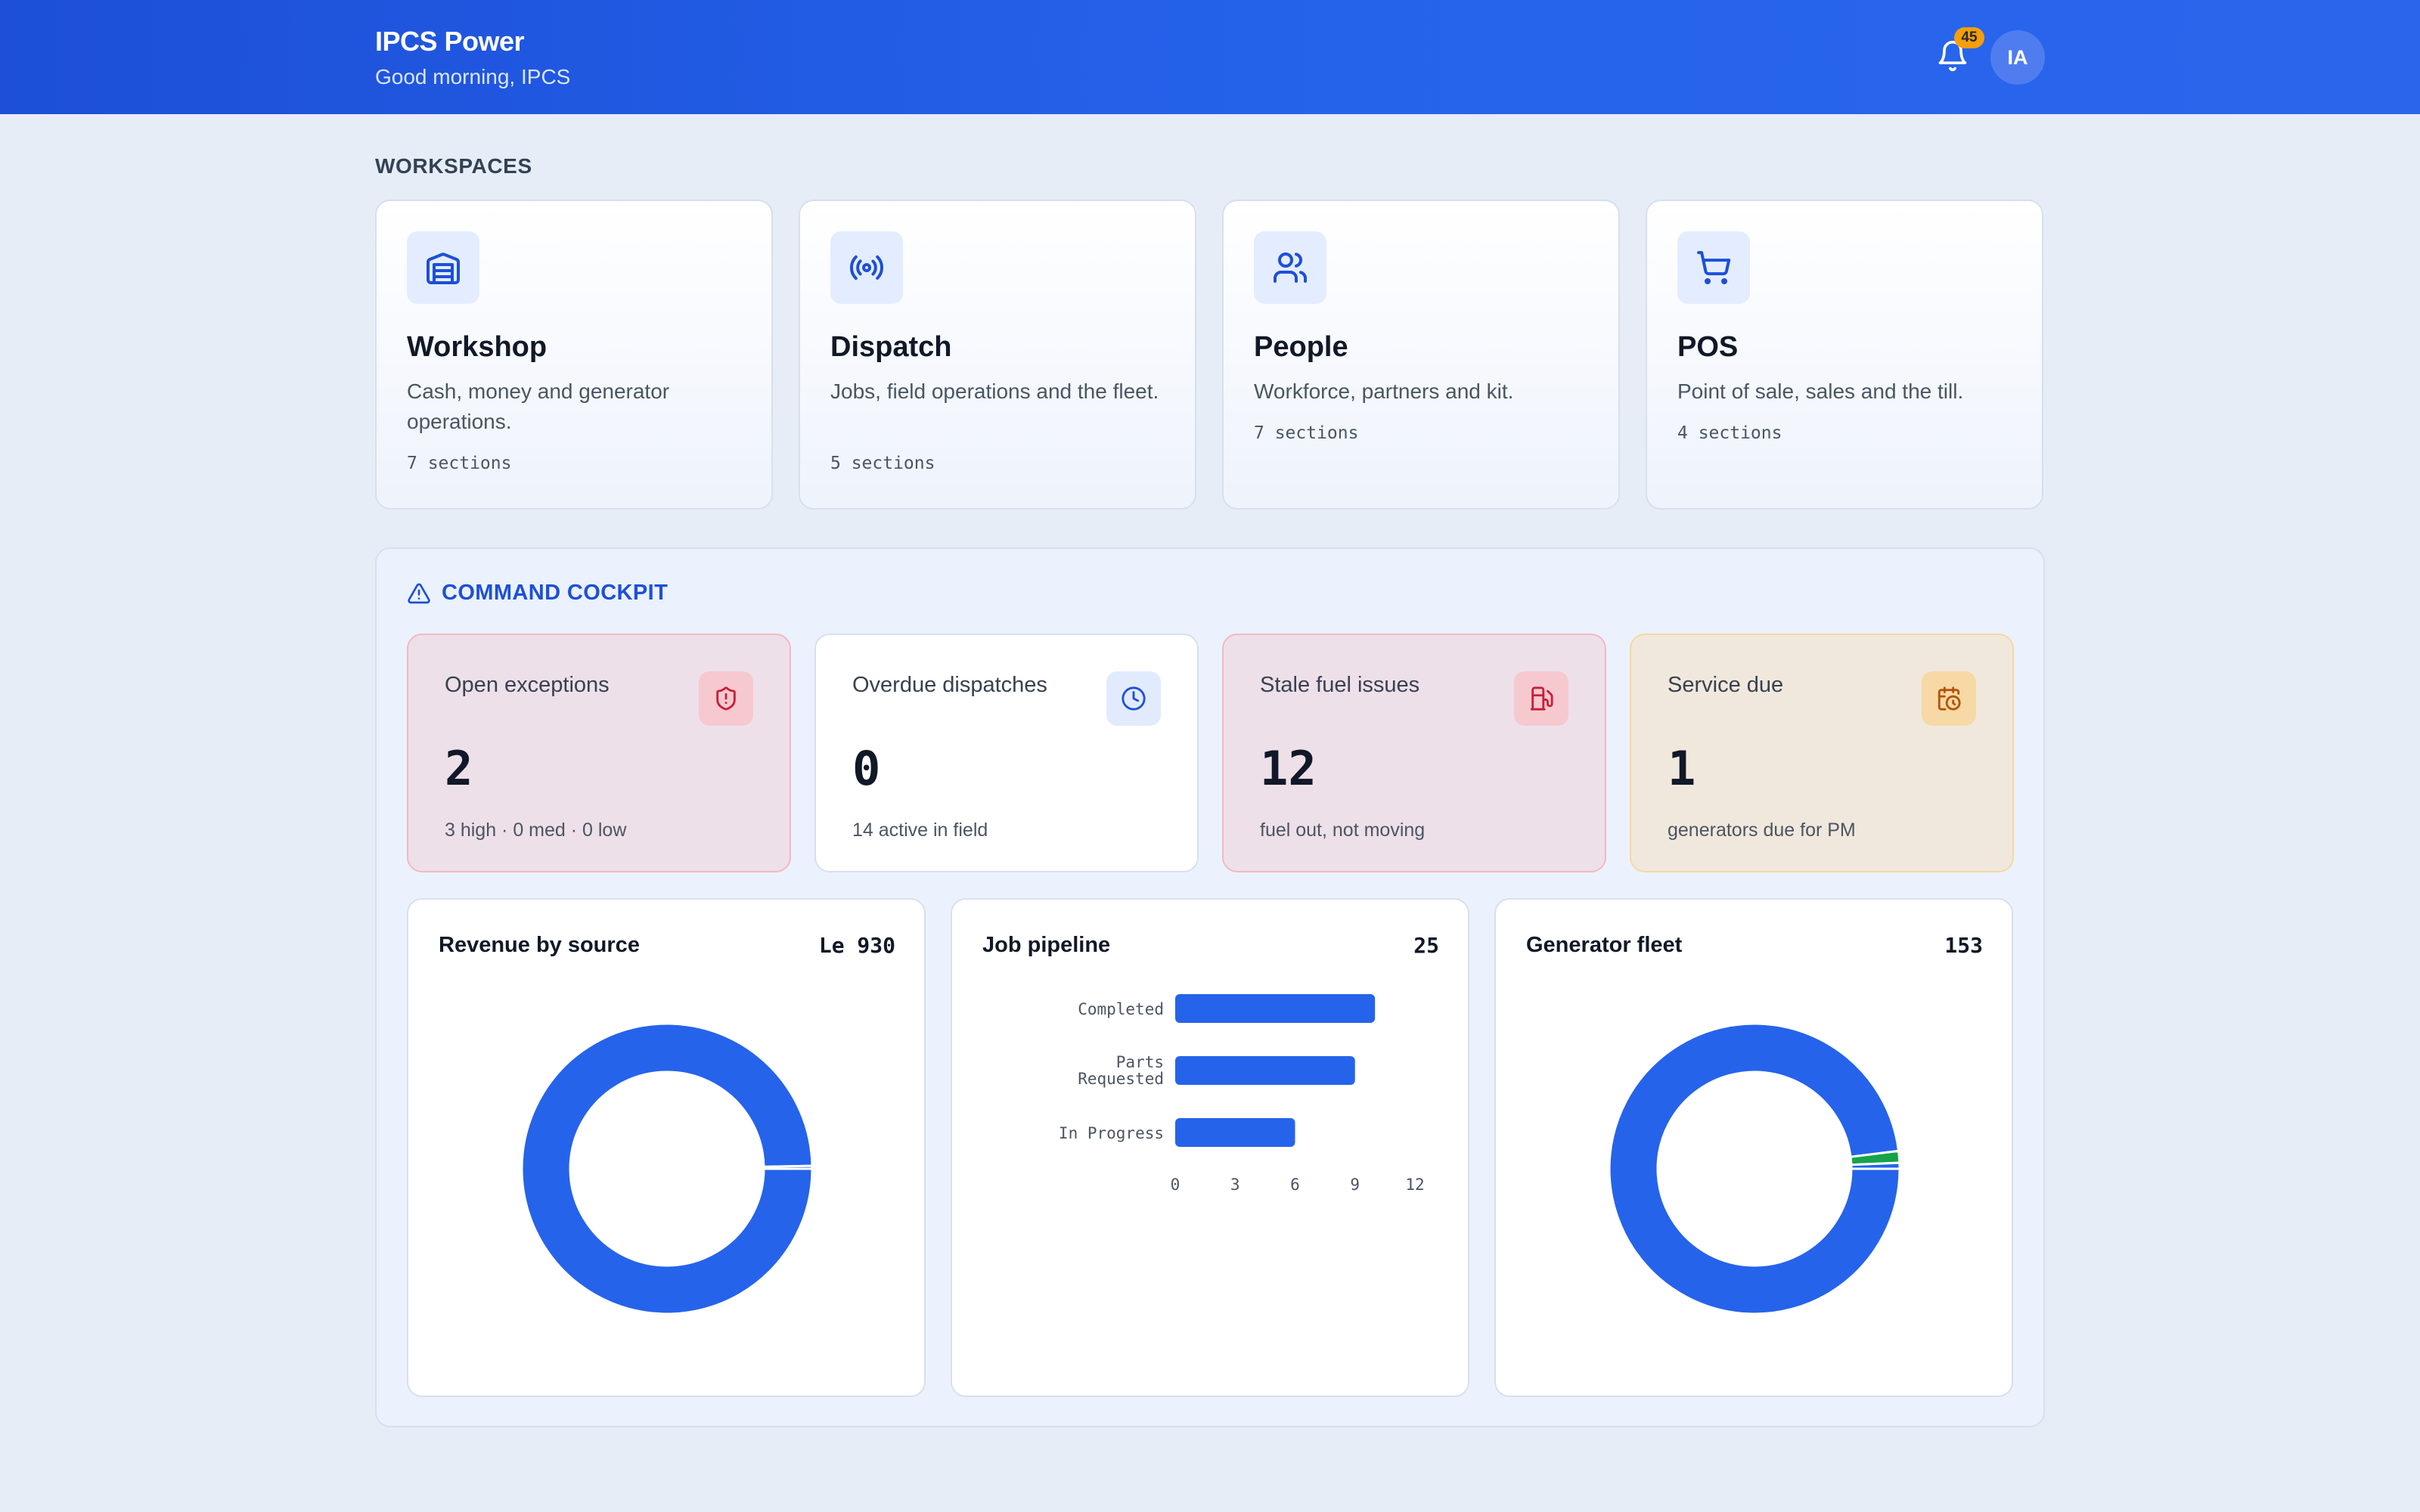 The image size is (2420, 1512). Describe the element at coordinates (1290, 267) in the screenshot. I see `users-icon` at that location.